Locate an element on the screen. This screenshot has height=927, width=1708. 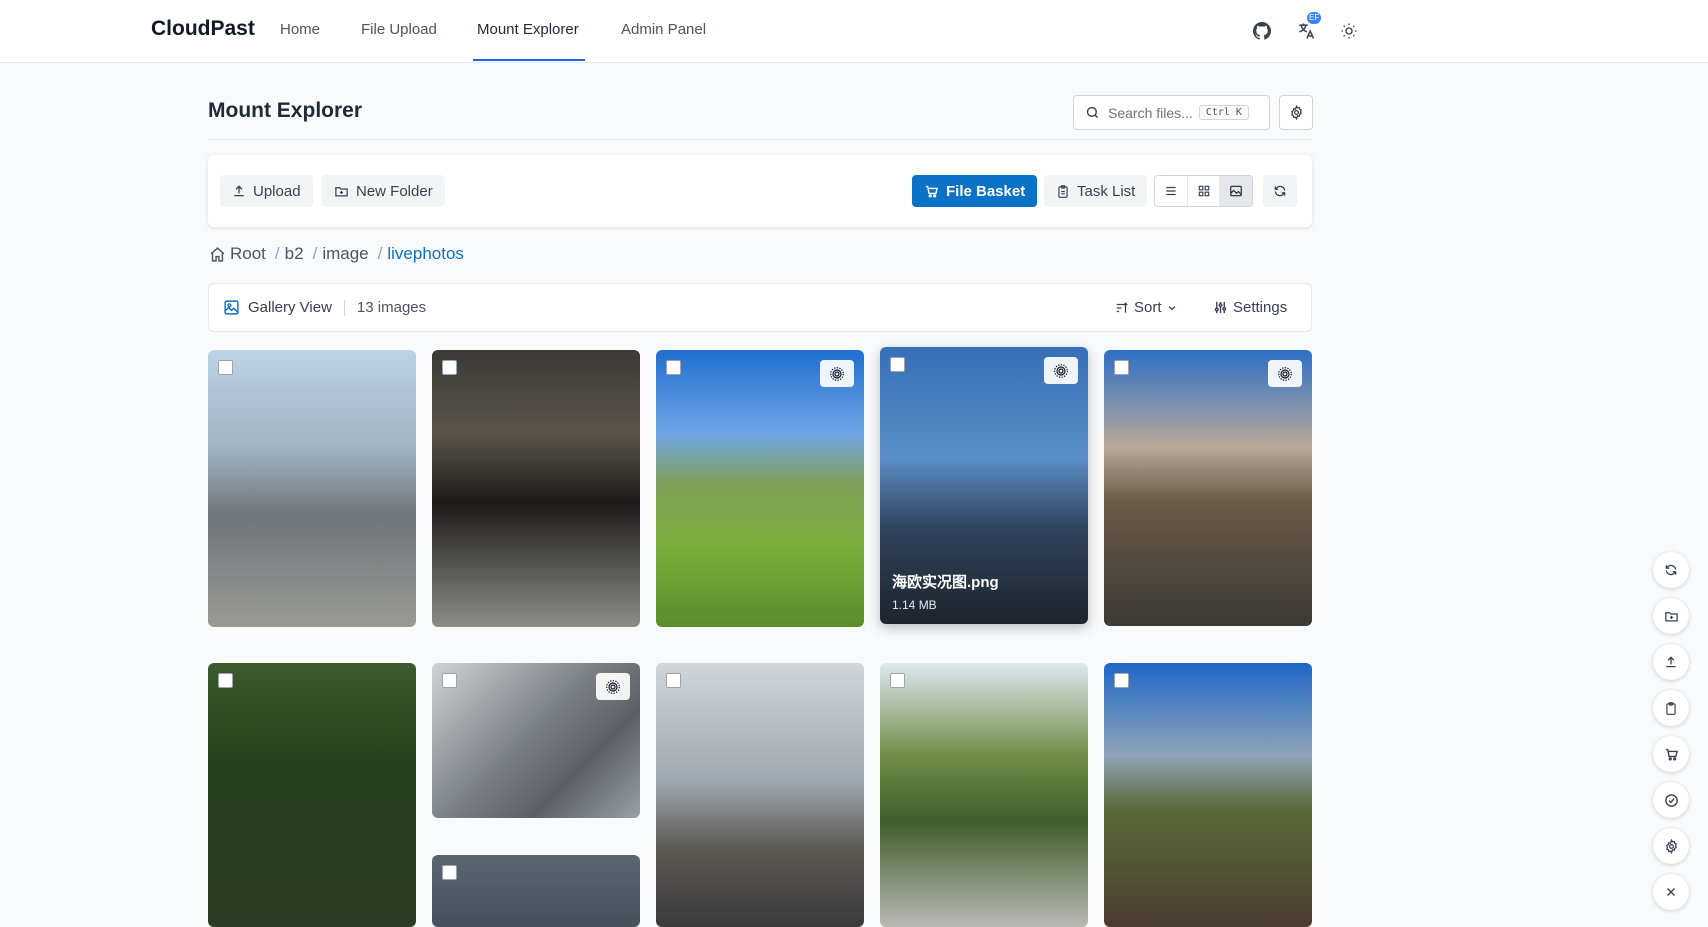
new-folder-button-label: New Folder is located at coordinates (394, 191).